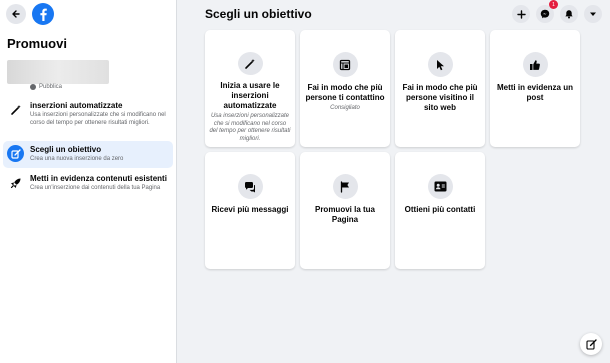 The image size is (610, 363). Describe the element at coordinates (440, 186) in the screenshot. I see `contact-card-icon` at that location.